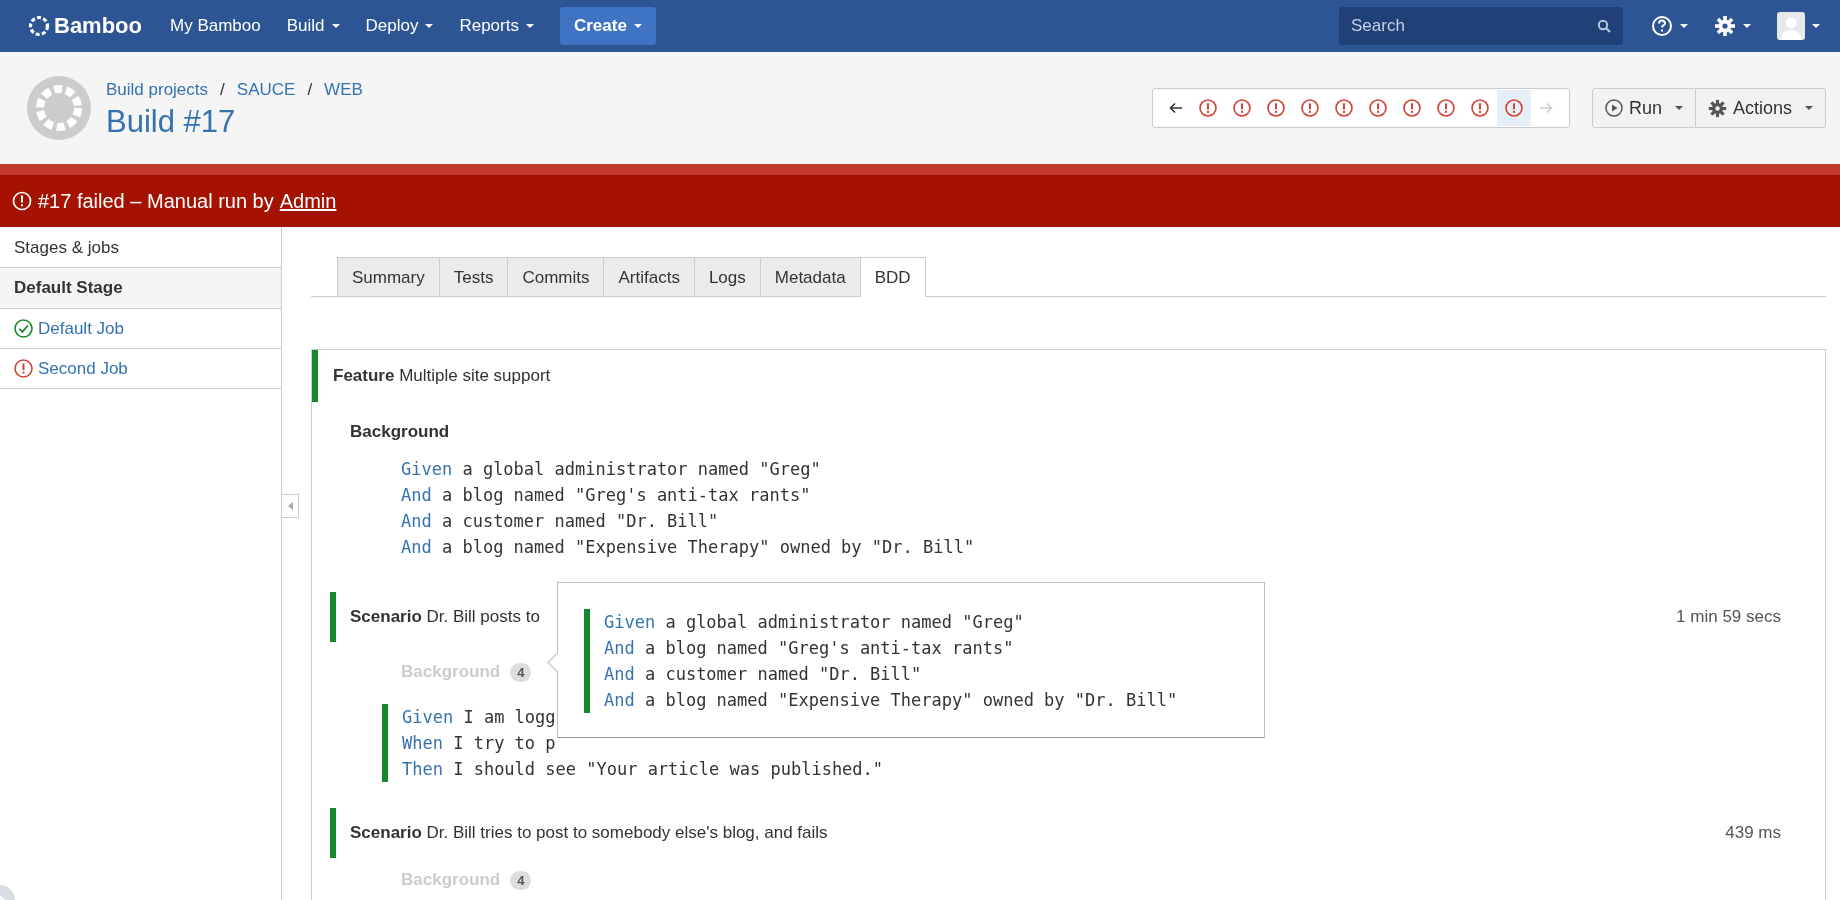 The image size is (1840, 900). Describe the element at coordinates (473, 276) in the screenshot. I see `tab: Tests` at that location.